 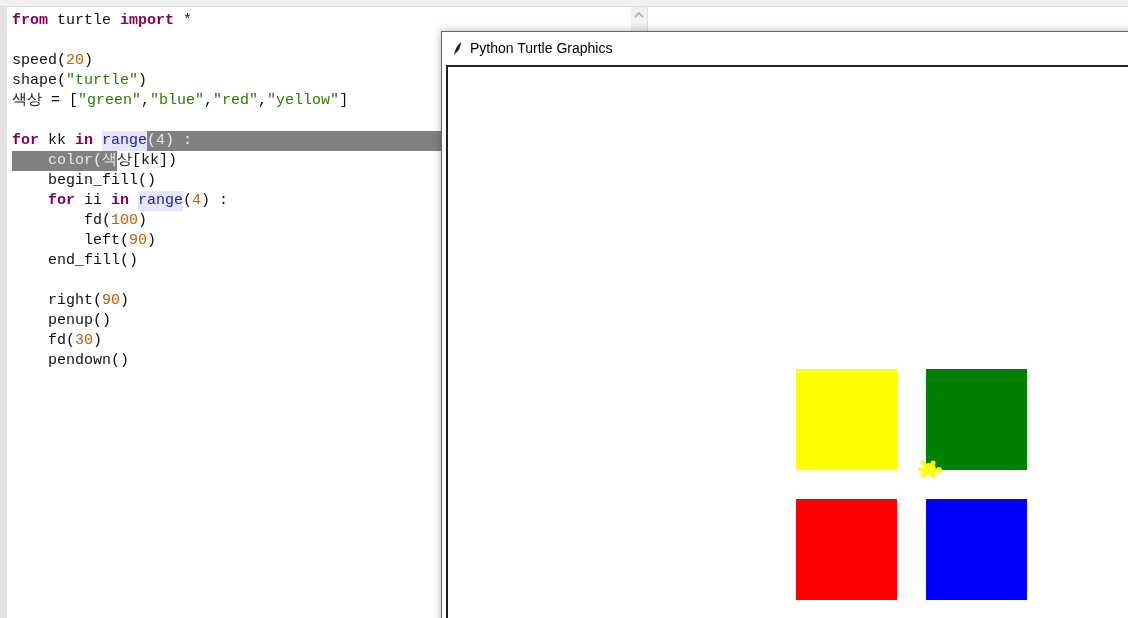 I want to click on code-text: speed(, so click(x=39, y=61).